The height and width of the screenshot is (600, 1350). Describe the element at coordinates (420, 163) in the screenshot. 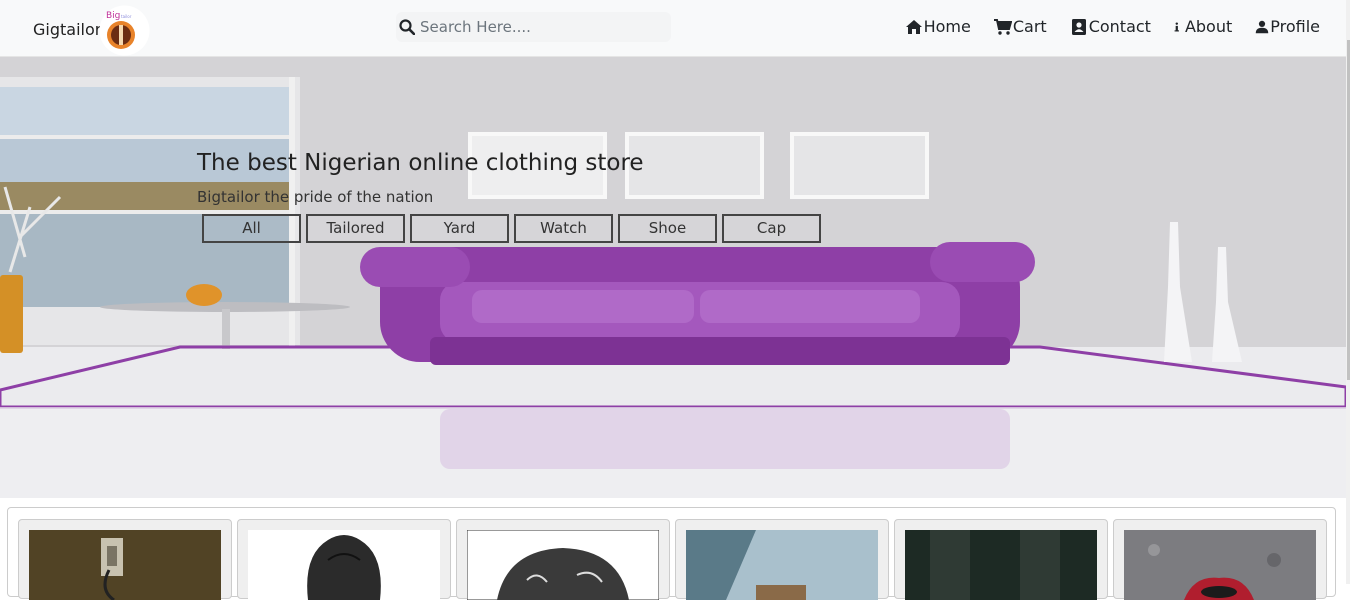

I see `hero-title: The best Nigerian online clothing store` at that location.